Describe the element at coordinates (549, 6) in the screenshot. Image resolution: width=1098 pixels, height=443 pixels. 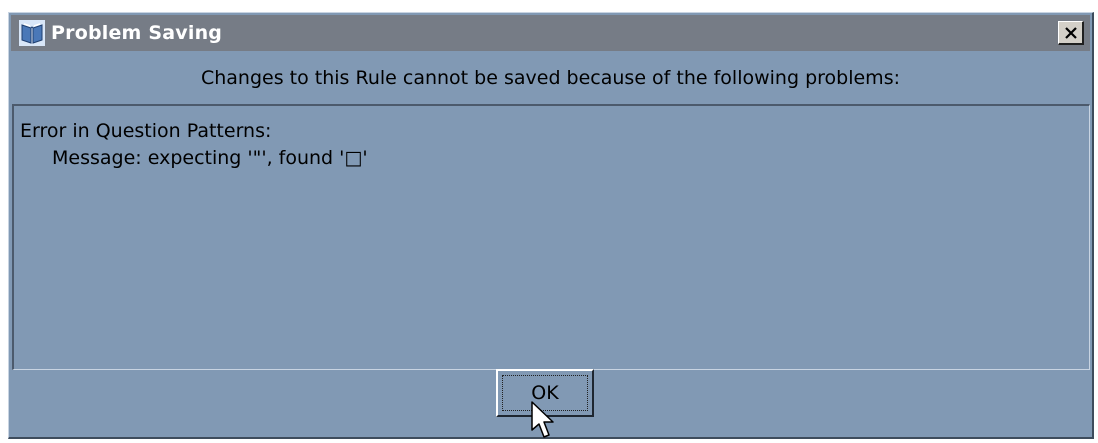
I see `background-window-strip` at that location.